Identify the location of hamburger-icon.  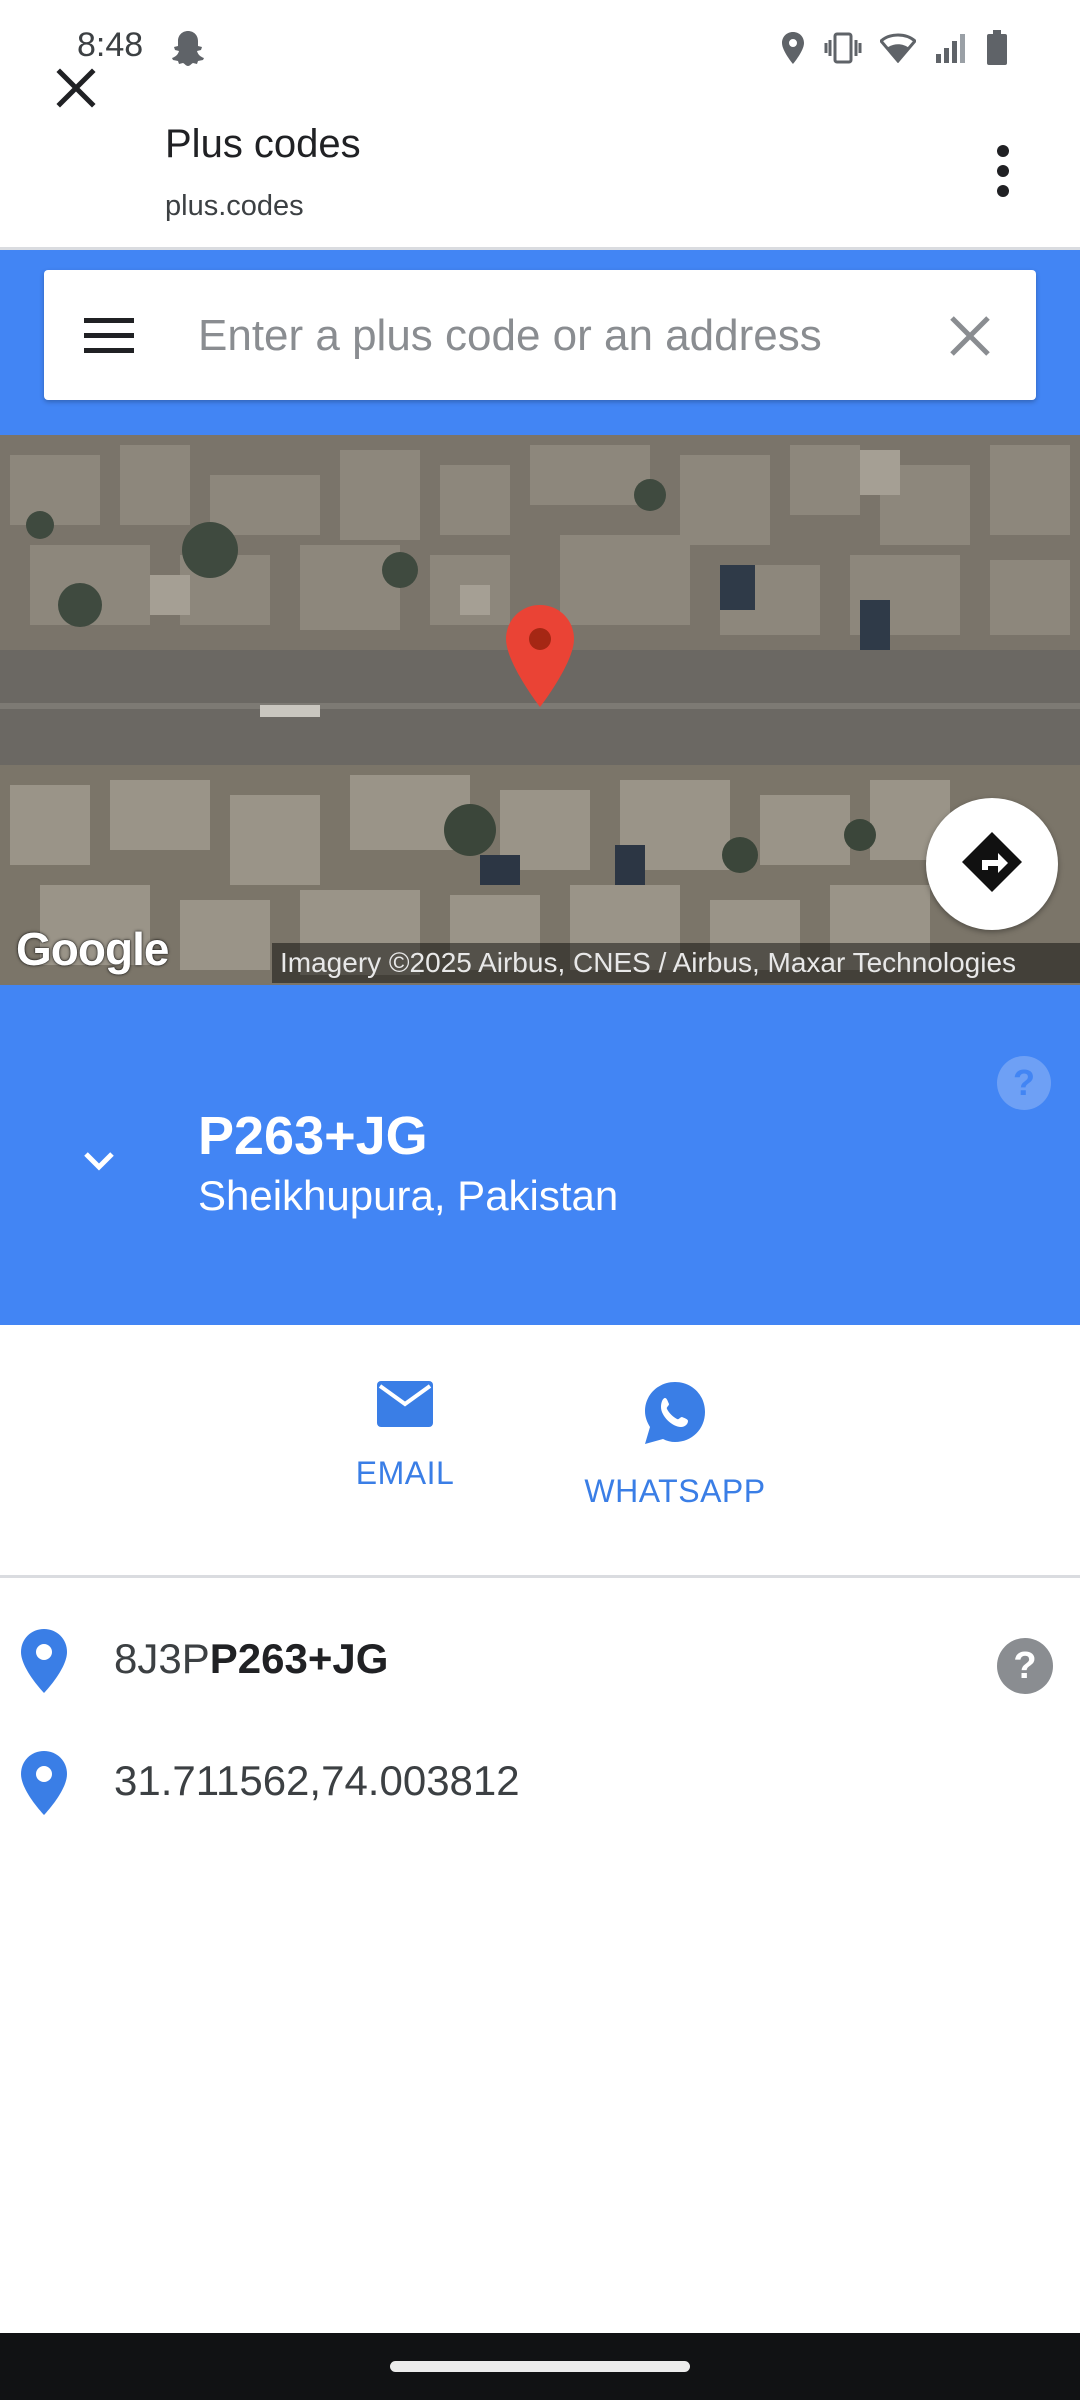
(109, 336).